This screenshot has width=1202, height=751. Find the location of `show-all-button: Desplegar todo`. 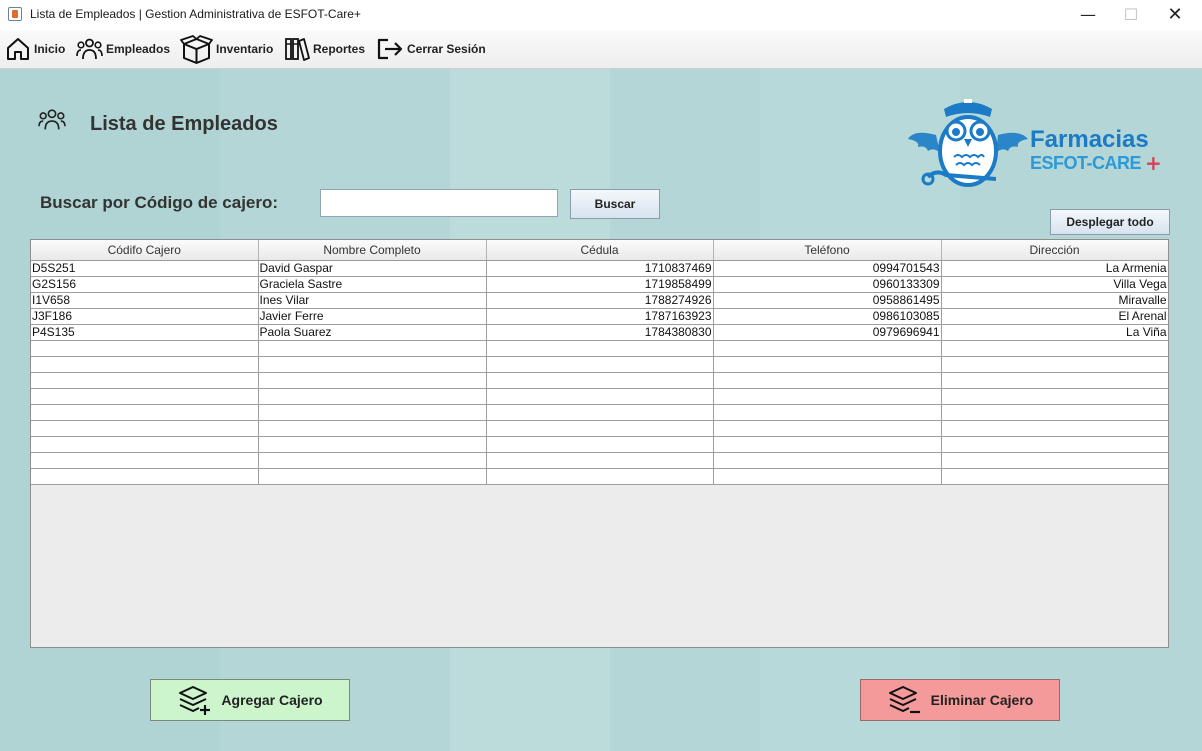

show-all-button: Desplegar todo is located at coordinates (1110, 222).